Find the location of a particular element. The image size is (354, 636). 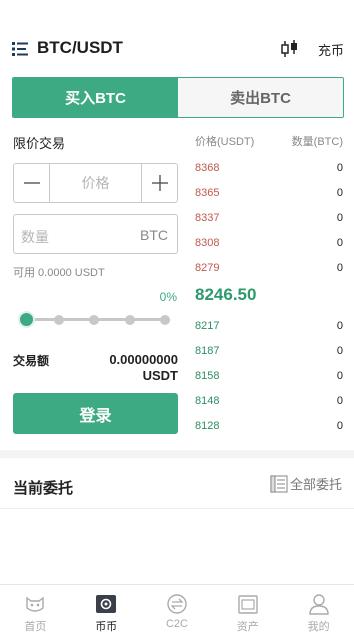

nav-item-trade: 币币 is located at coordinates (106, 610).